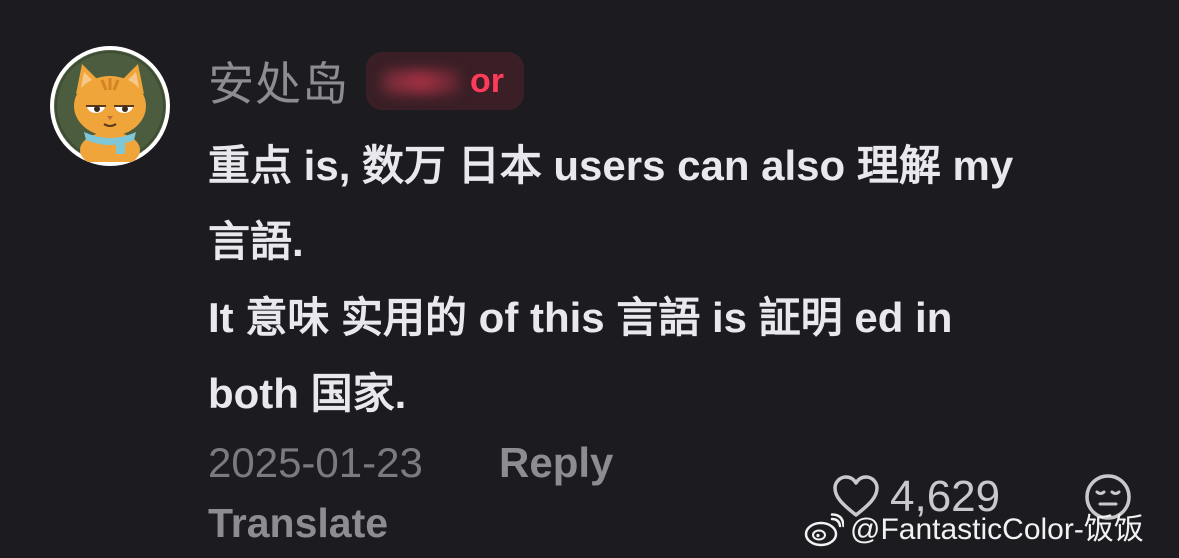 The image size is (1179, 558). What do you see at coordinates (278, 84) in the screenshot?
I see `username: 安处岛` at bounding box center [278, 84].